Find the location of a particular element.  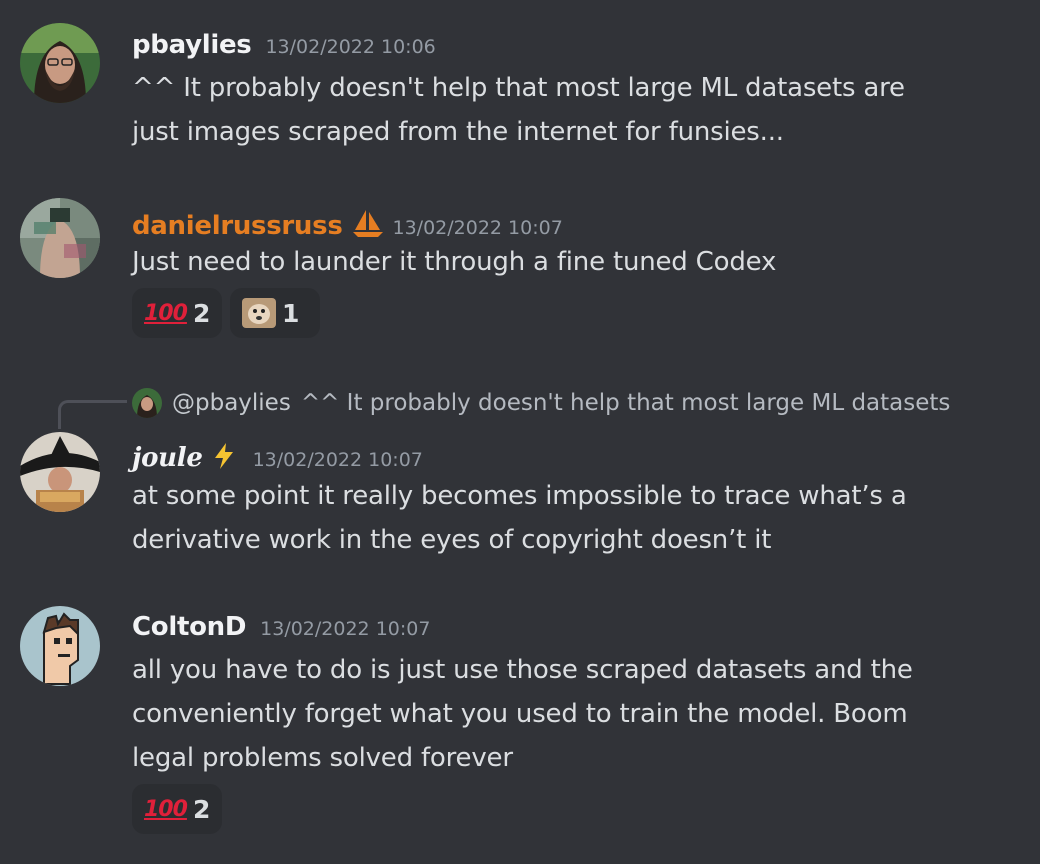

message-line: legal problems solved forever is located at coordinates (322, 758).